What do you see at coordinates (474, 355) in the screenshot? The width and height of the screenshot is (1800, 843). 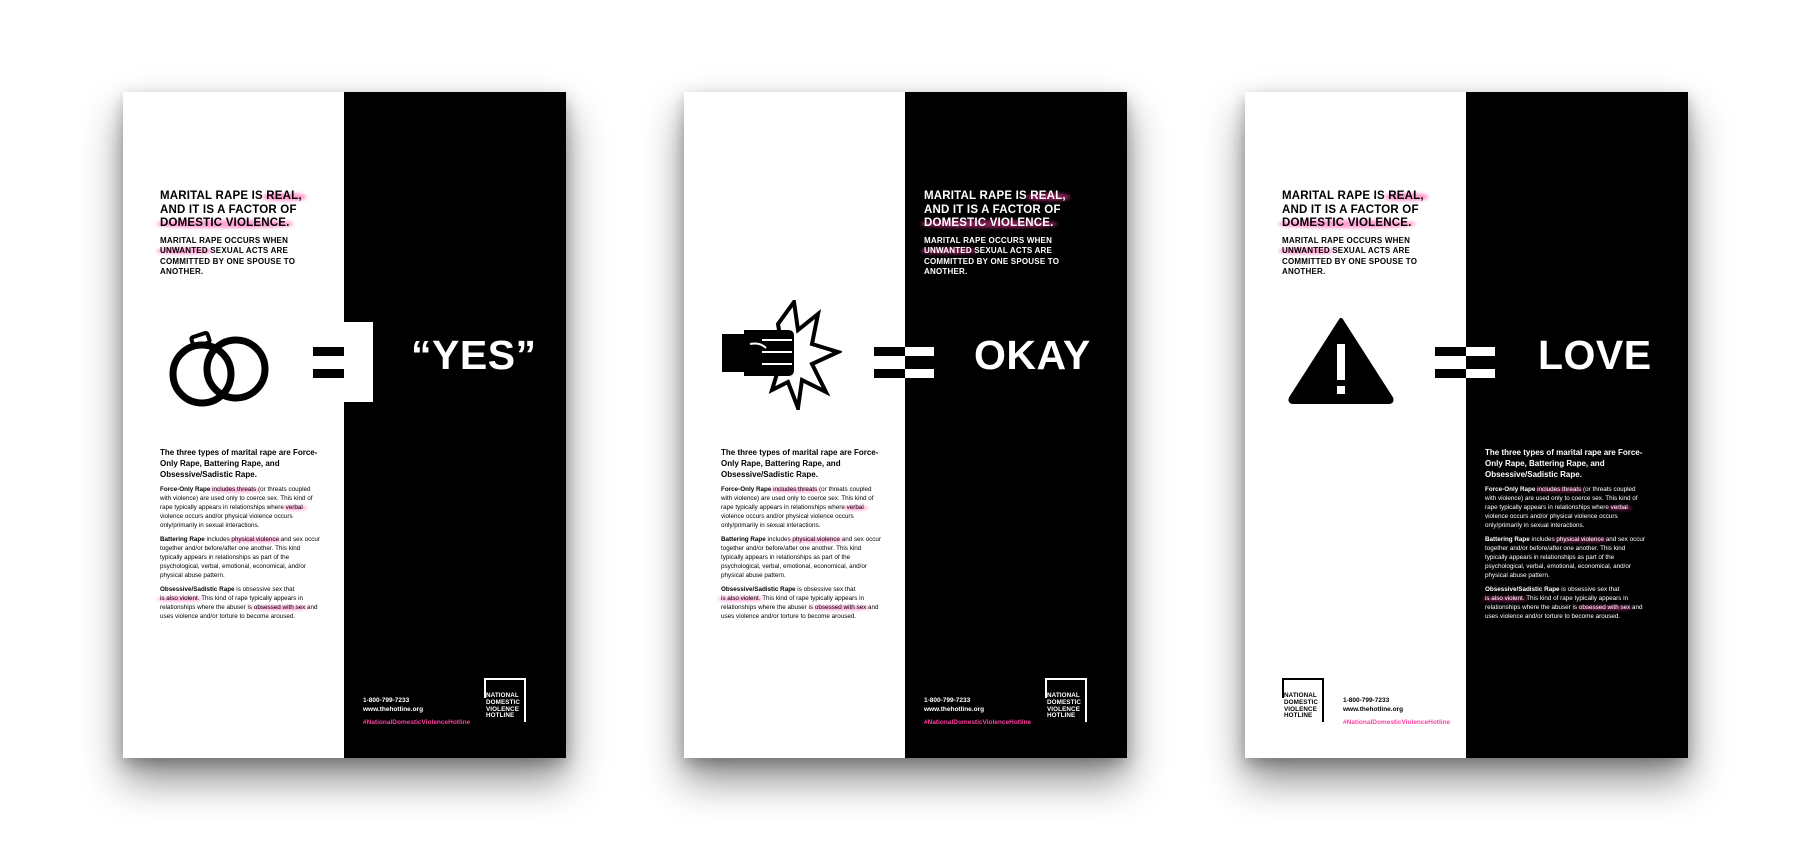 I see `word-yes: “YES”` at bounding box center [474, 355].